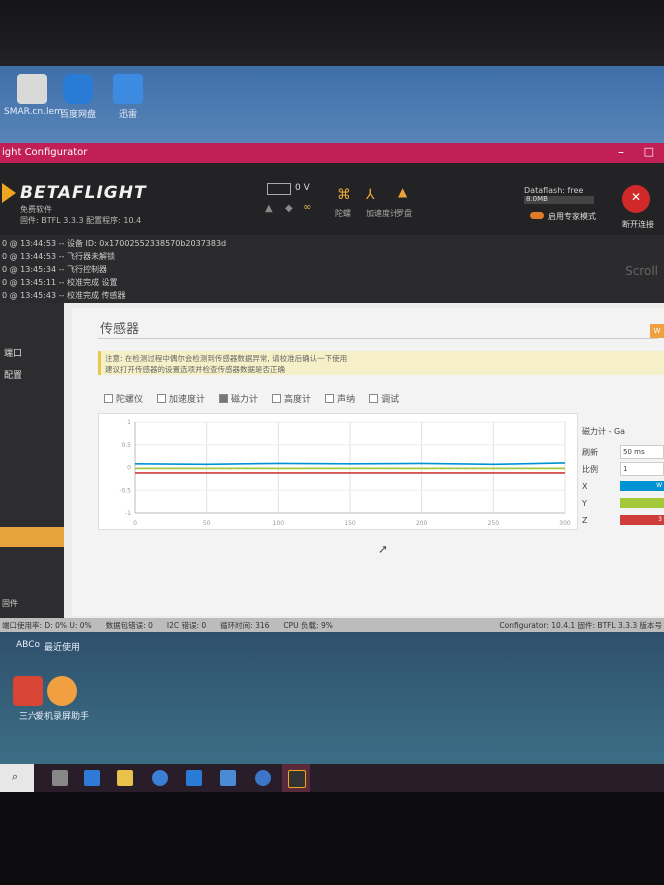 This screenshot has height=885, width=664. I want to click on logo-subtitle: 免费软件, so click(36, 209).